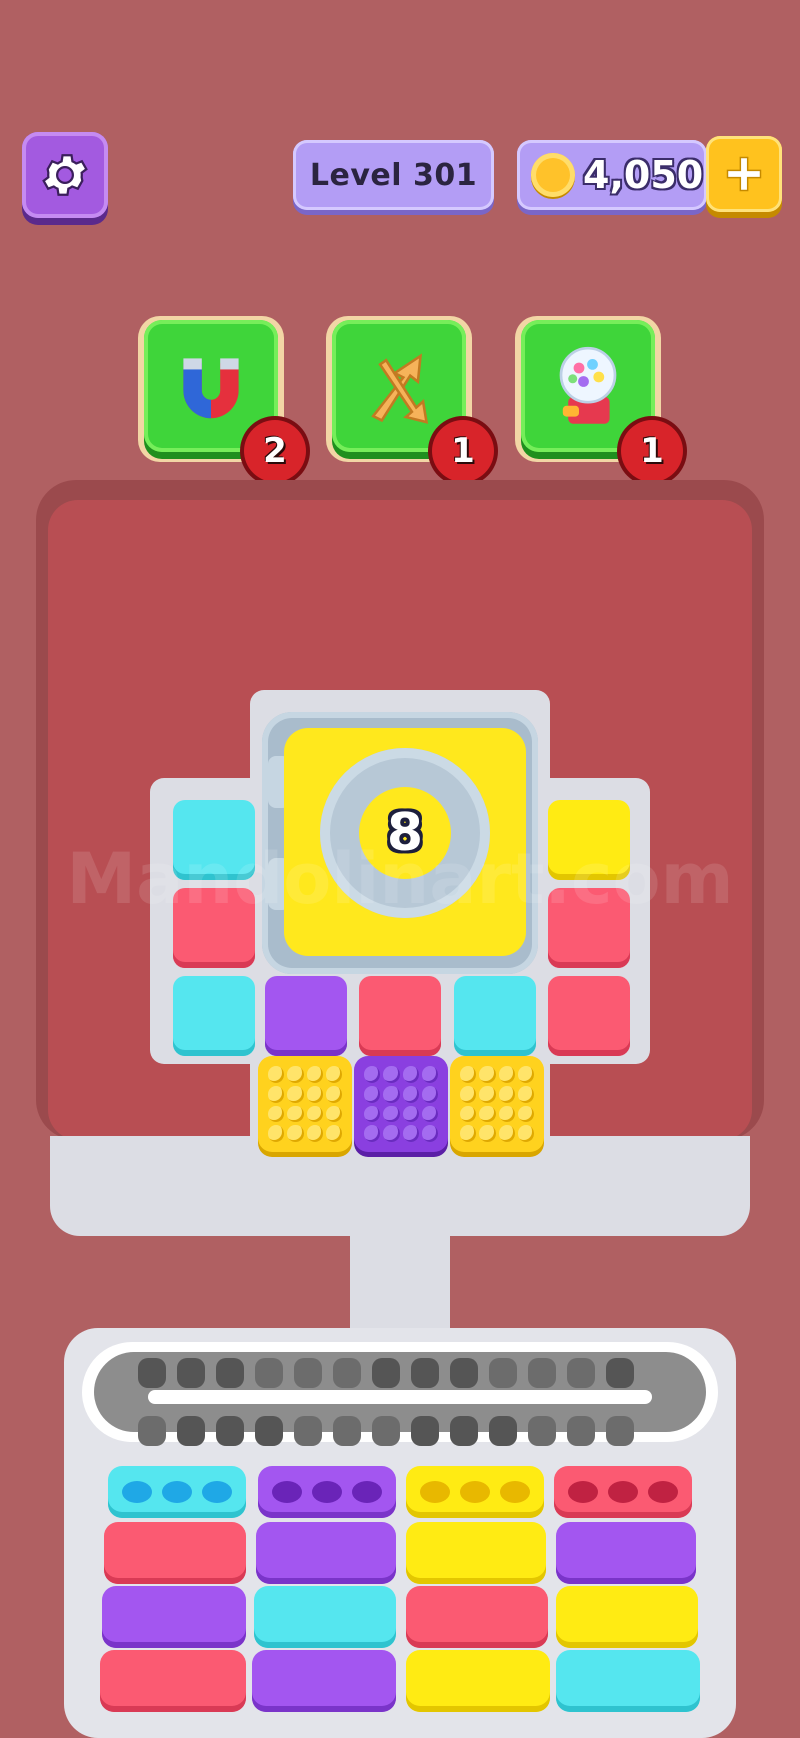 The width and height of the screenshot is (800, 1738). I want to click on gear-icon, so click(65, 175).